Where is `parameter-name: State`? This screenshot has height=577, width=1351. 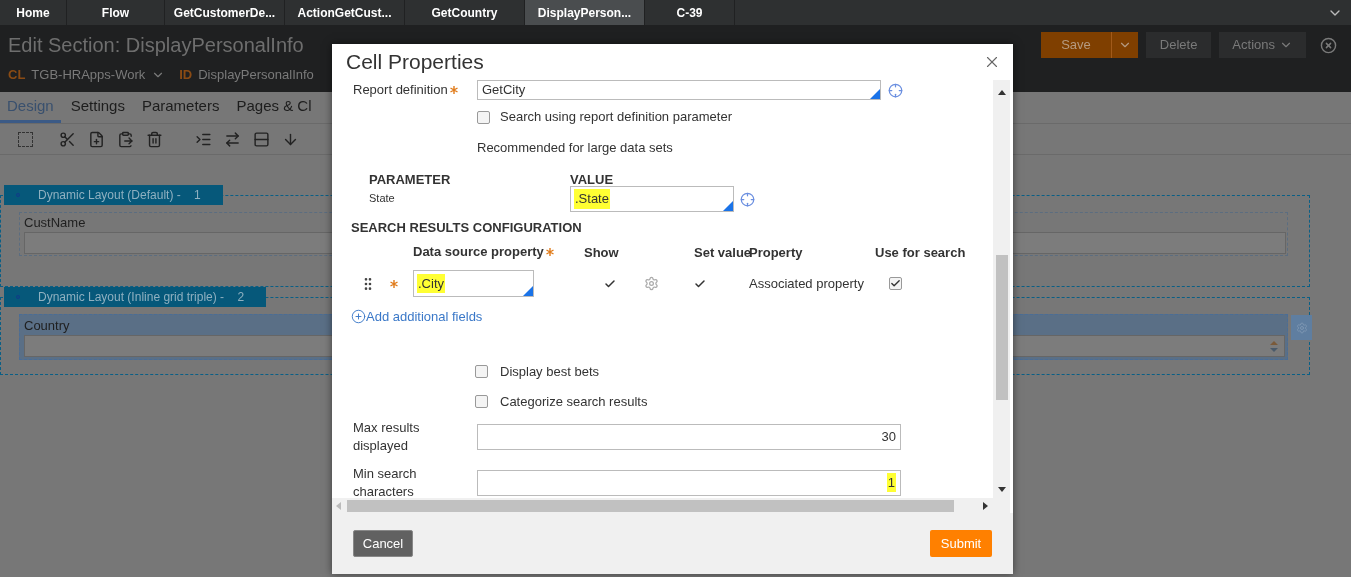 parameter-name: State is located at coordinates (382, 198).